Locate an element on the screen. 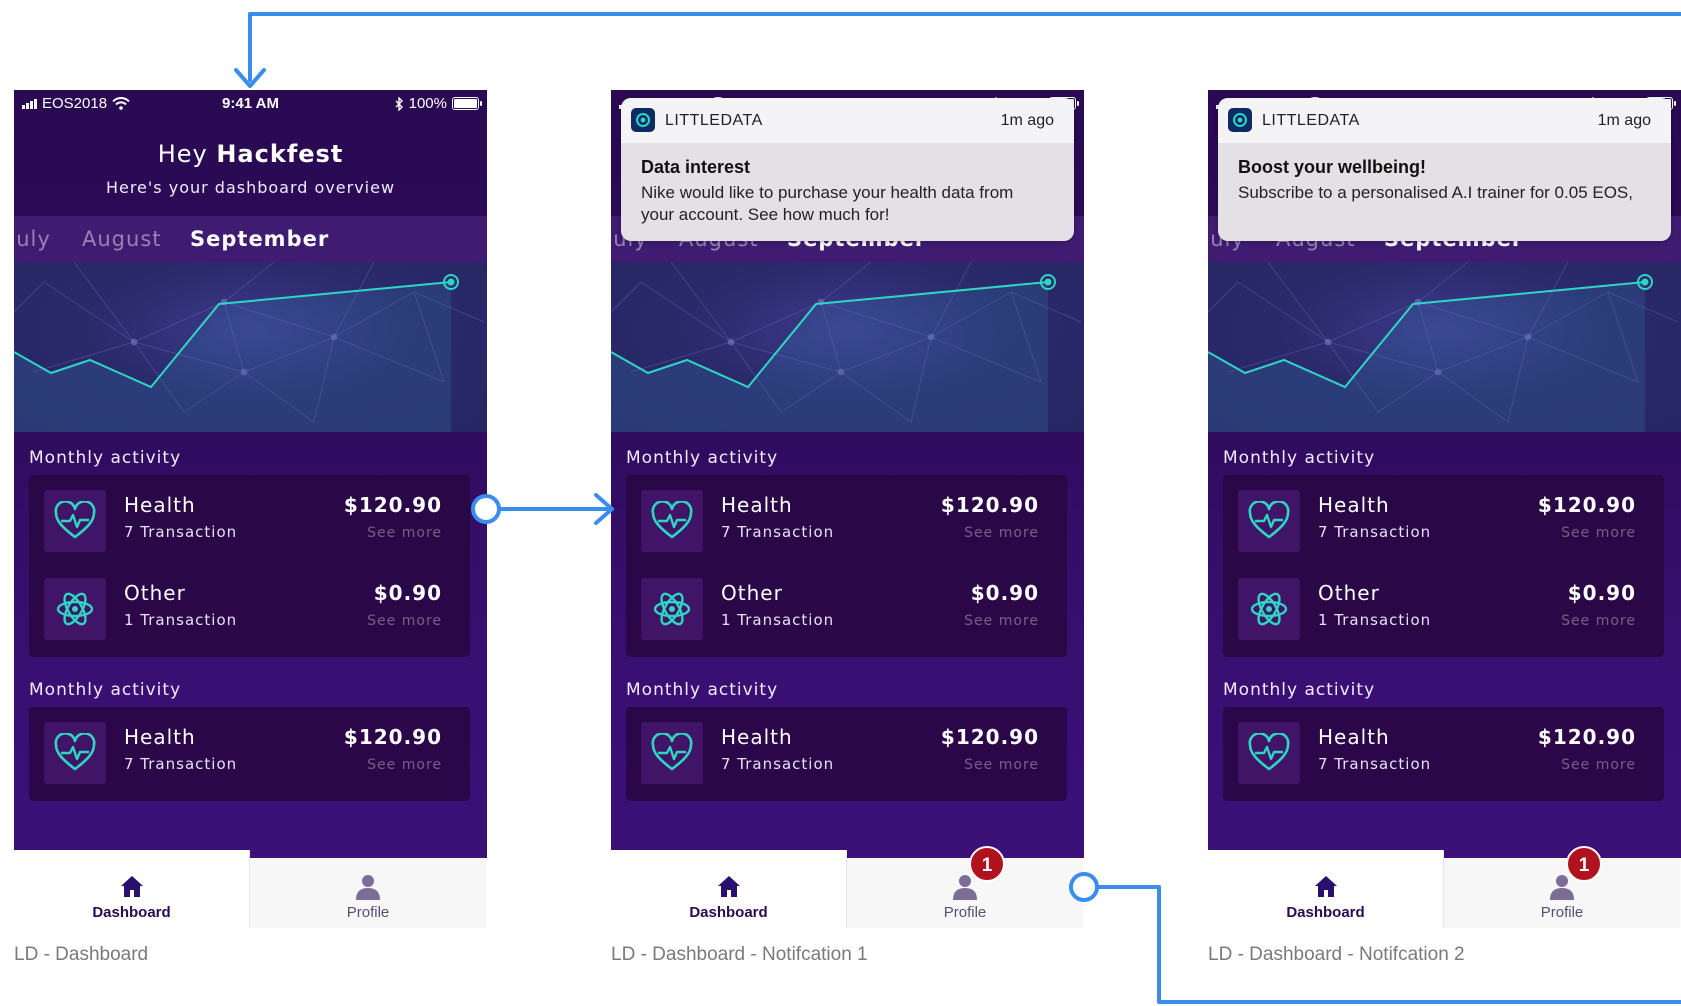  littledata-app-icon is located at coordinates (1240, 120).